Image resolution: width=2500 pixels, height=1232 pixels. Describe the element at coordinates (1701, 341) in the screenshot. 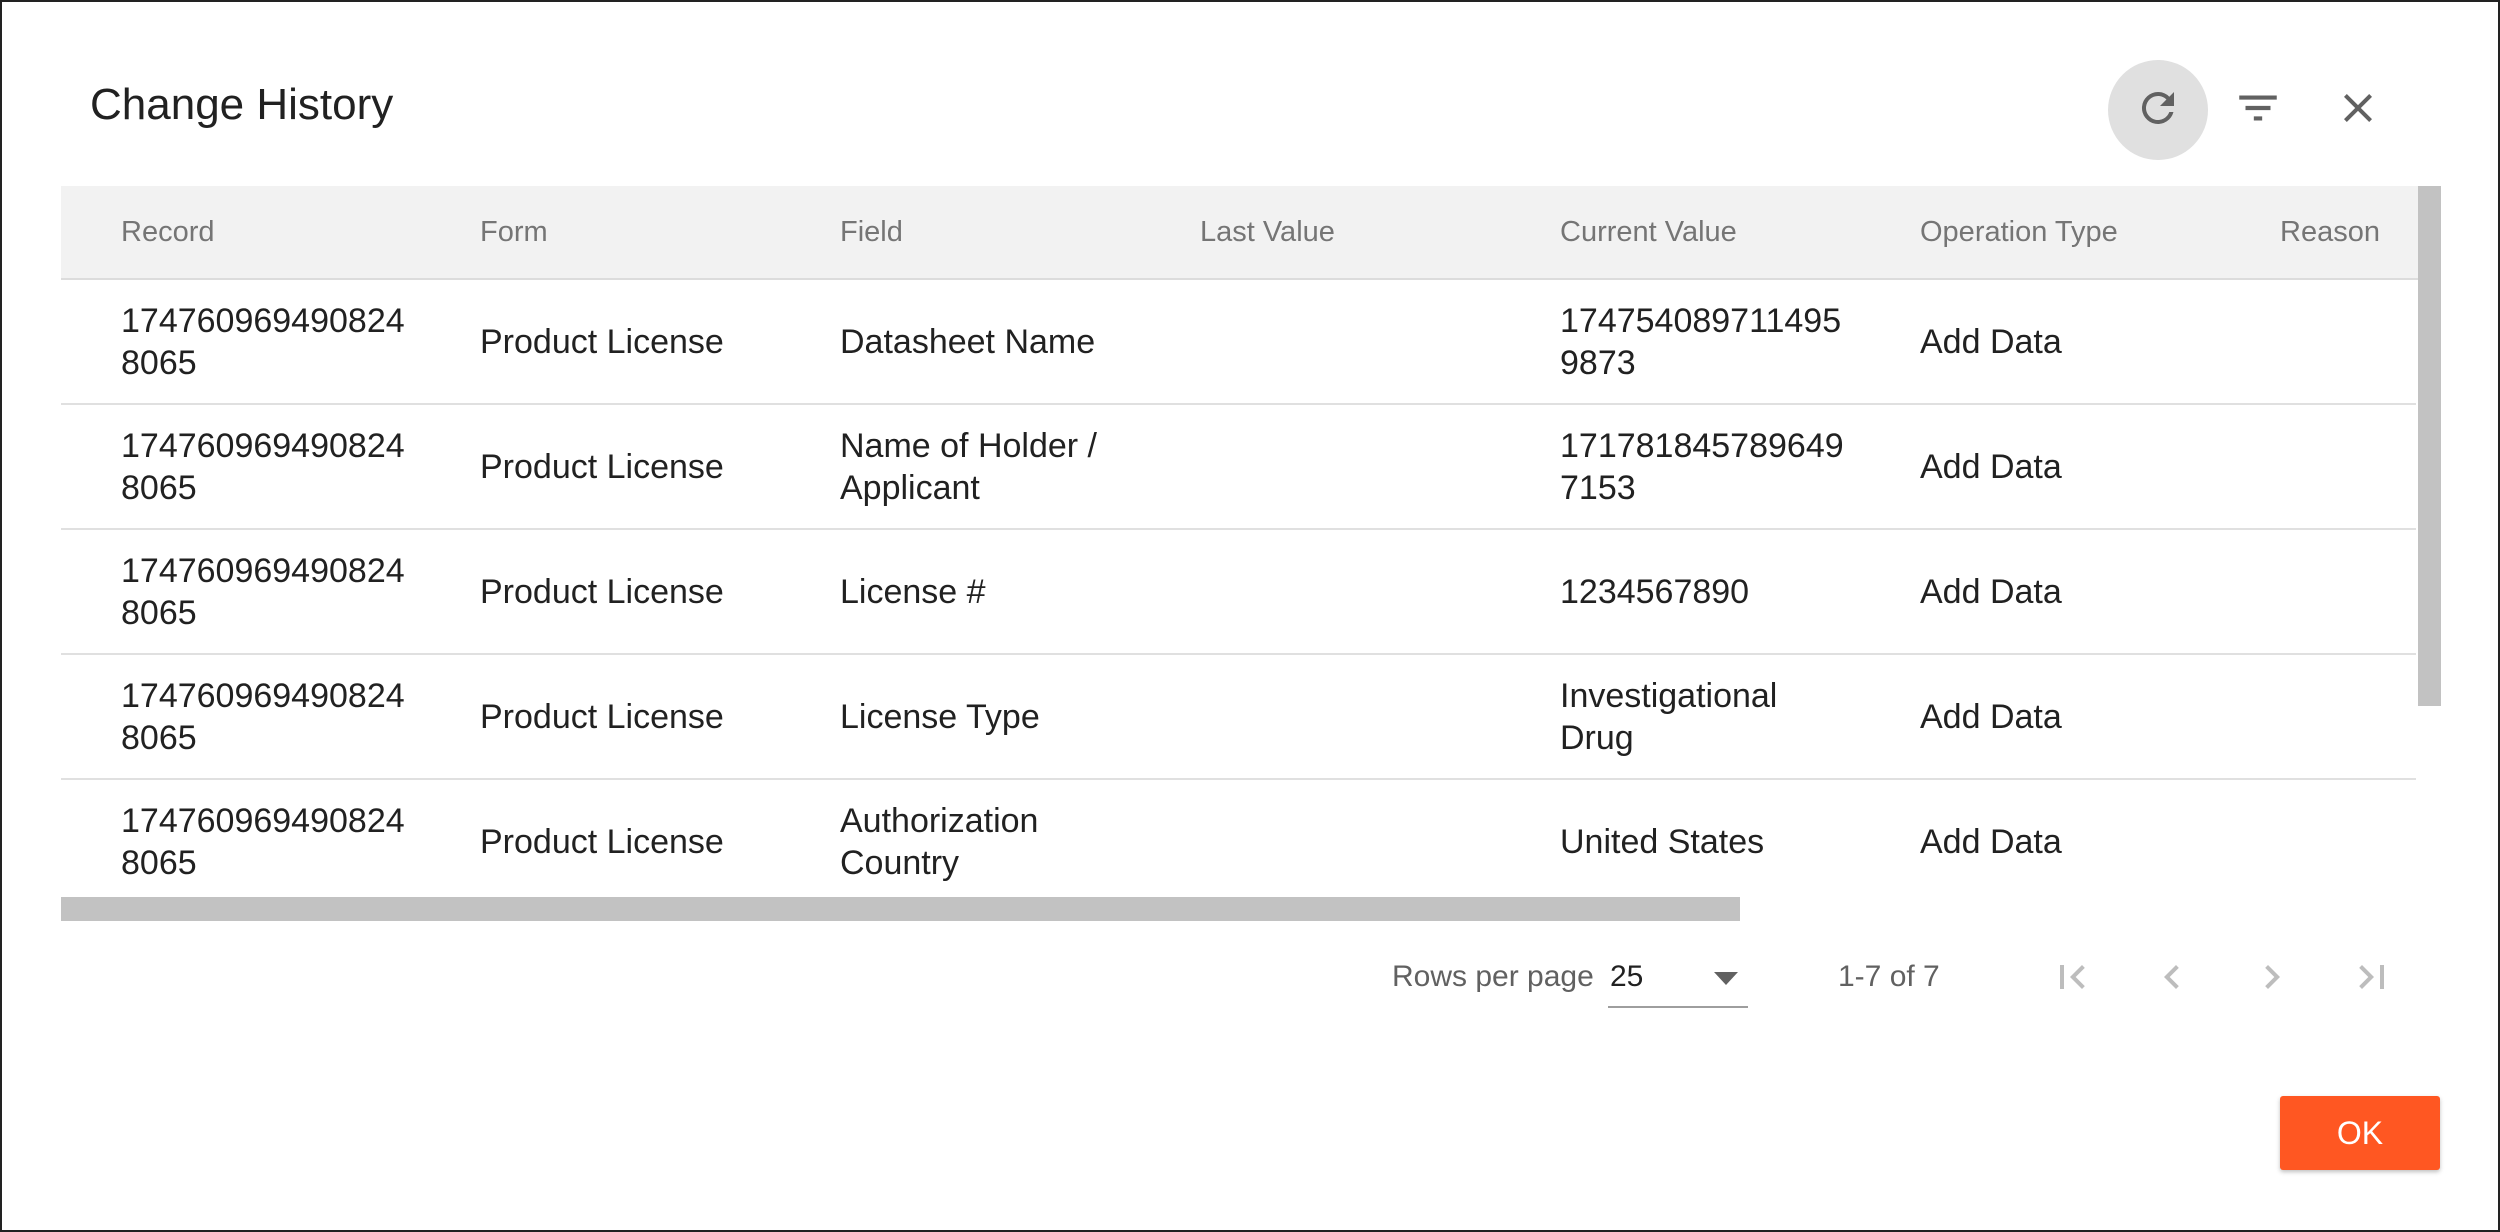

I see `cell-current-value: 1747540897114959873` at that location.